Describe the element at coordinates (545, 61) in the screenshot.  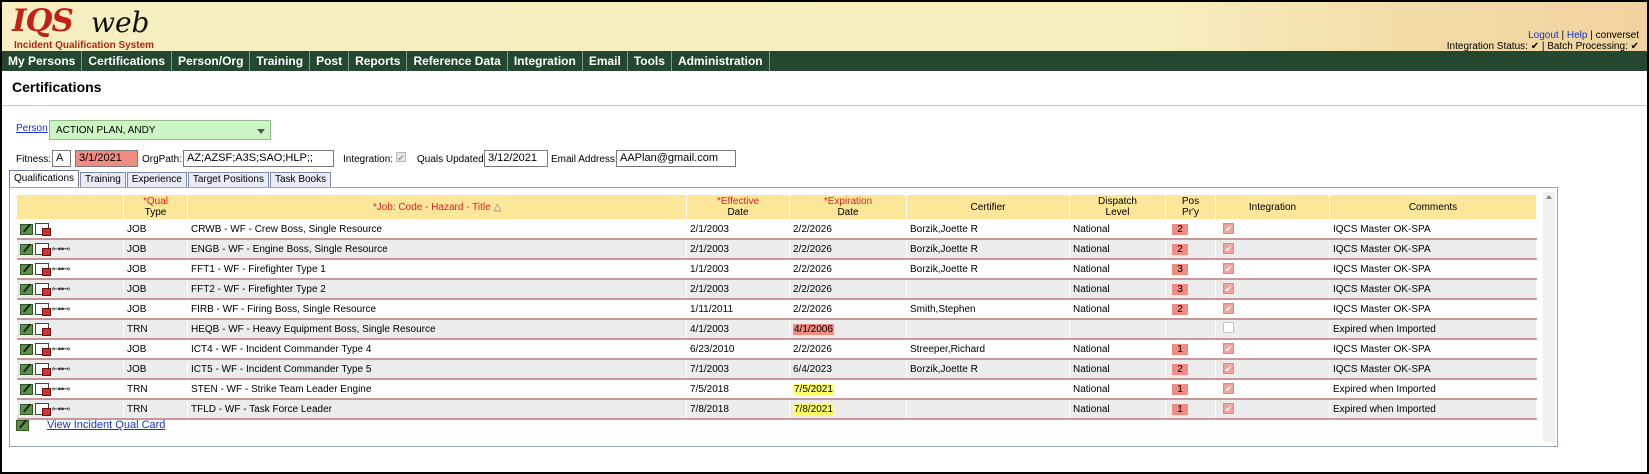
I see `nav-item-integration: Integration` at that location.